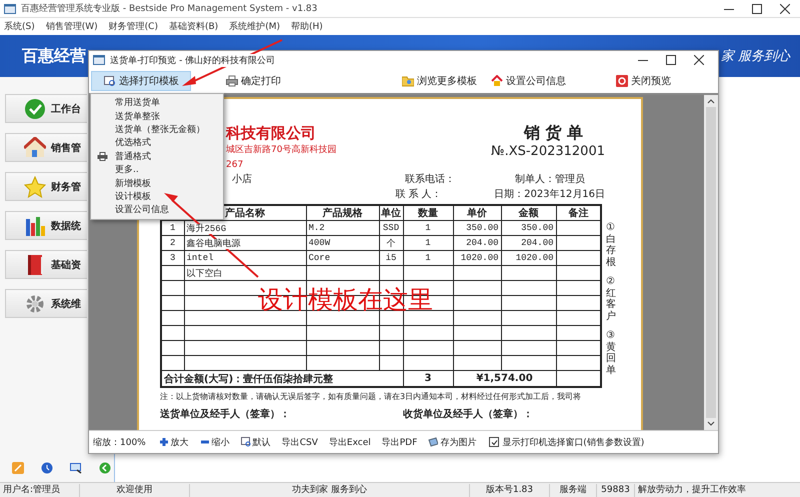 This screenshot has width=800, height=497. Describe the element at coordinates (611, 245) in the screenshot. I see `copy-label: ①白存根` at that location.